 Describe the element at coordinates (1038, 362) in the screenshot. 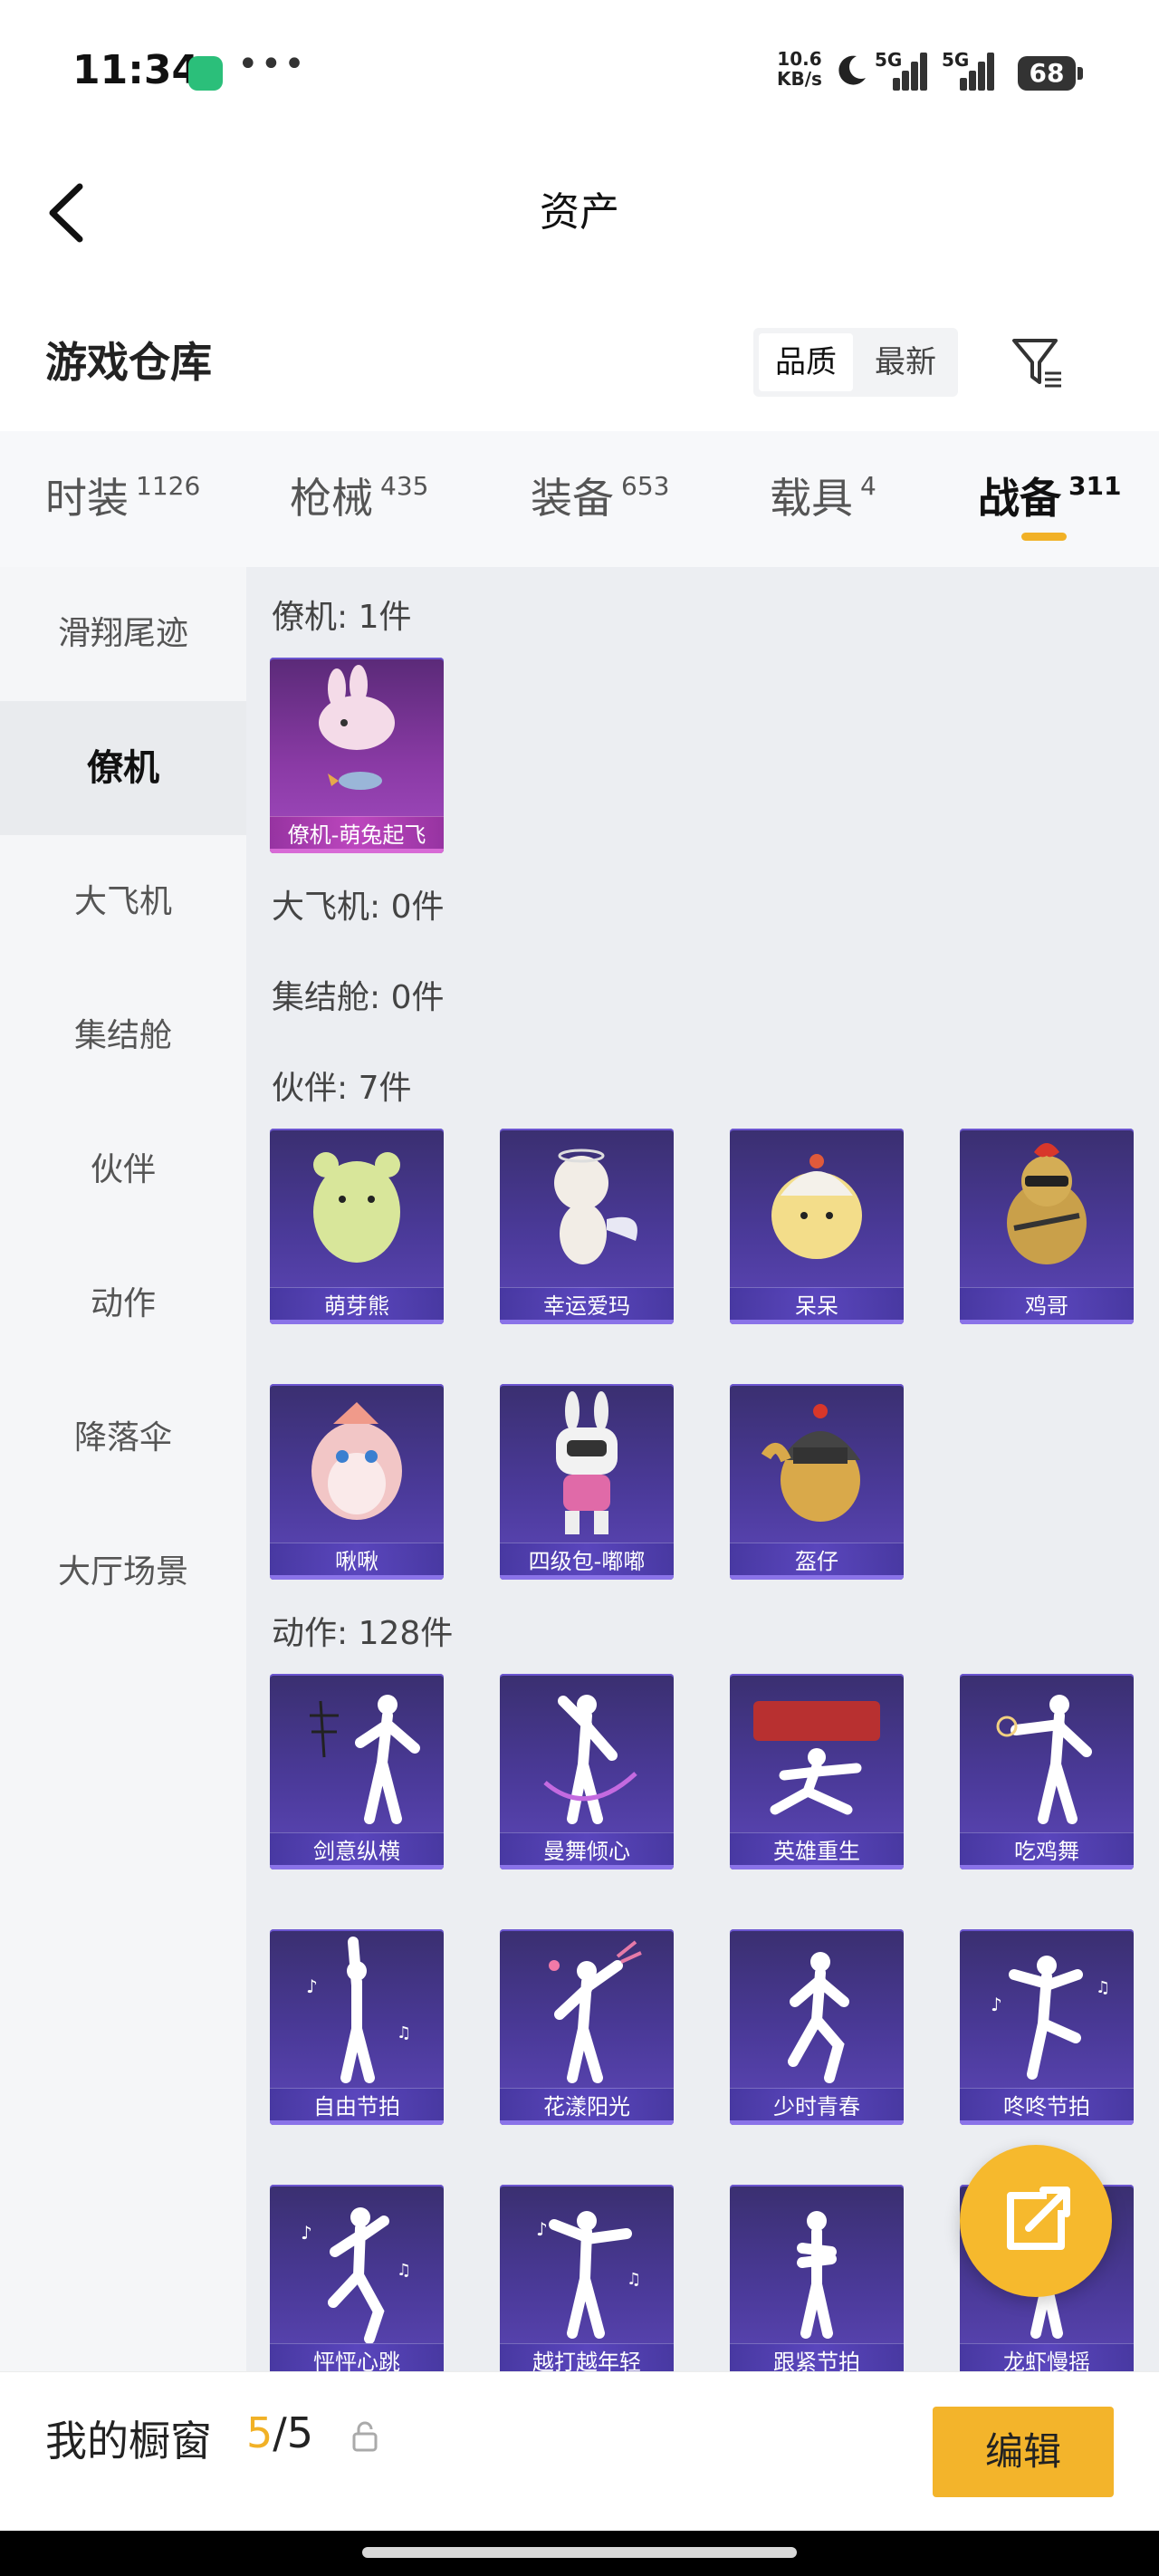

I see `filter-icon` at that location.